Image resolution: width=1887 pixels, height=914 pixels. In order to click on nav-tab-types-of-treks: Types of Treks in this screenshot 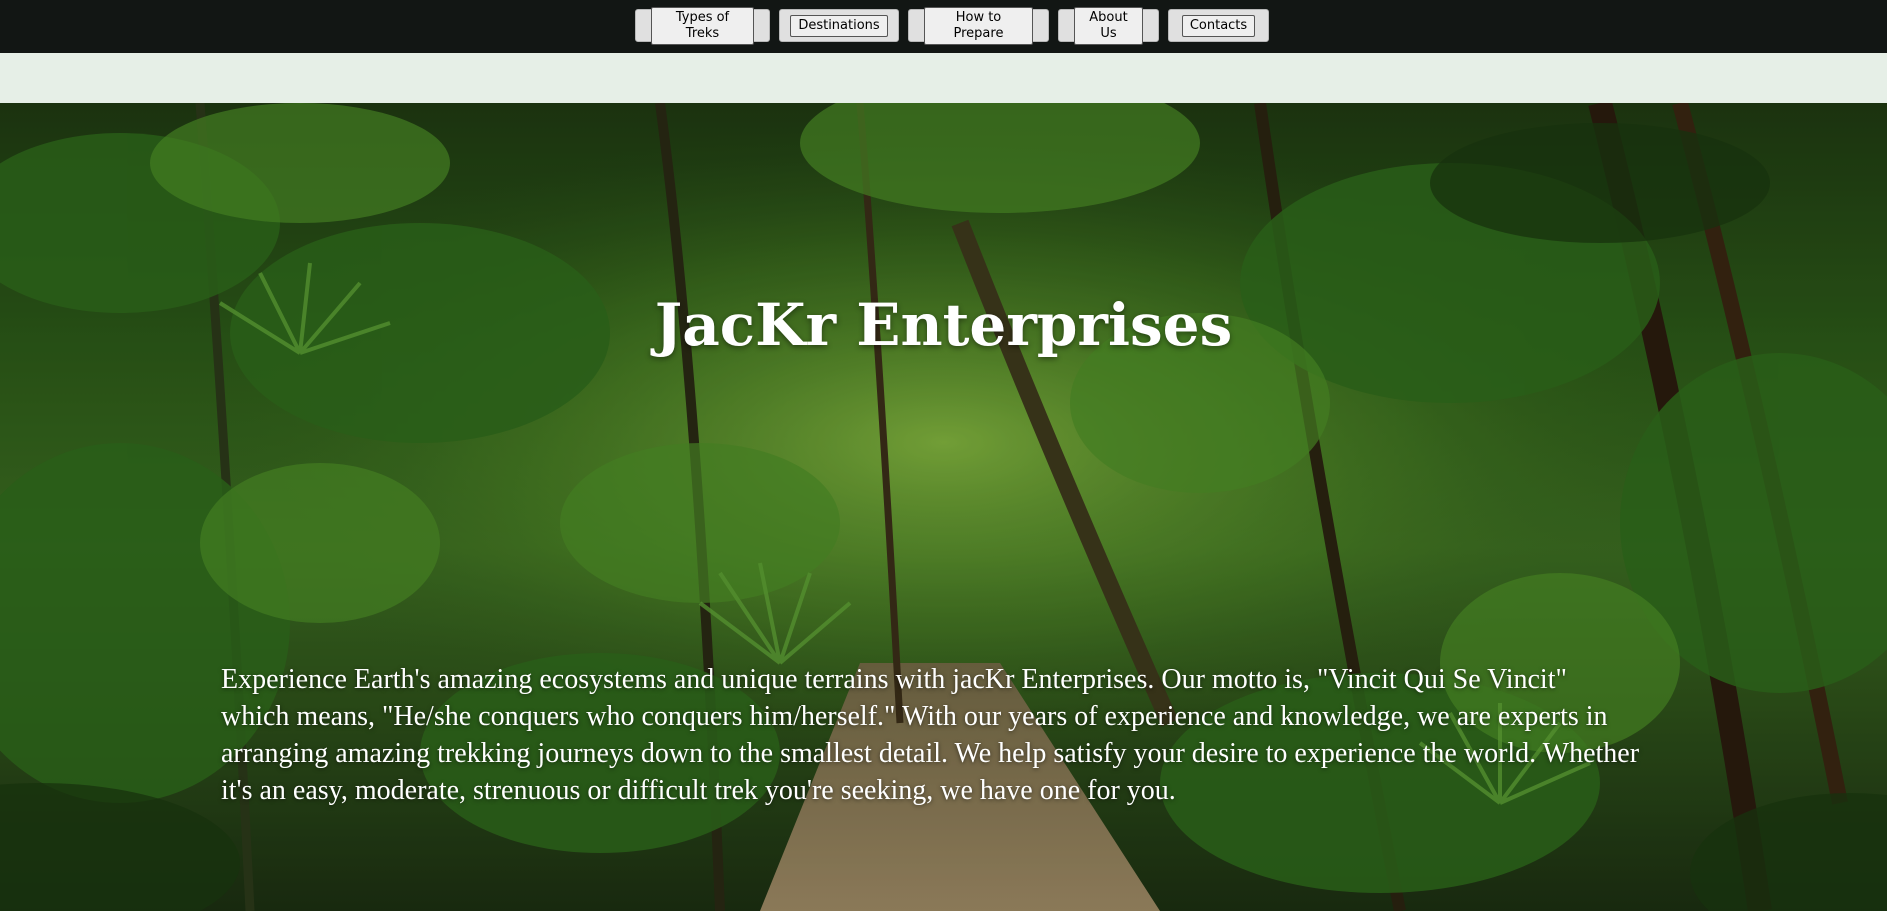, I will do `click(702, 25)`.